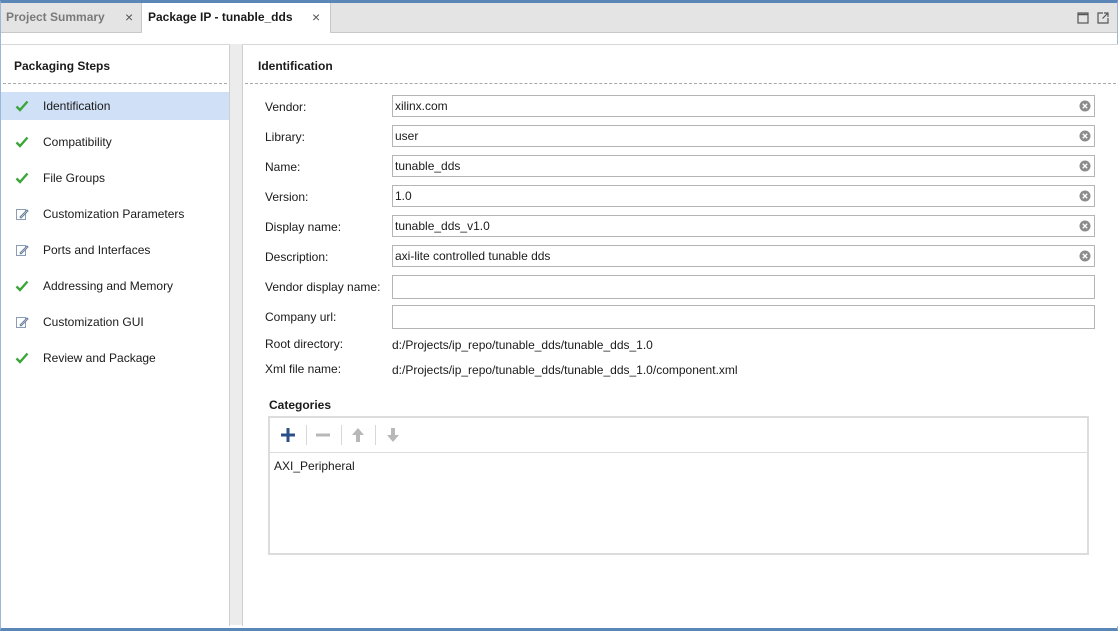 This screenshot has width=1118, height=631. I want to click on step-identification: Identification, so click(115, 106).